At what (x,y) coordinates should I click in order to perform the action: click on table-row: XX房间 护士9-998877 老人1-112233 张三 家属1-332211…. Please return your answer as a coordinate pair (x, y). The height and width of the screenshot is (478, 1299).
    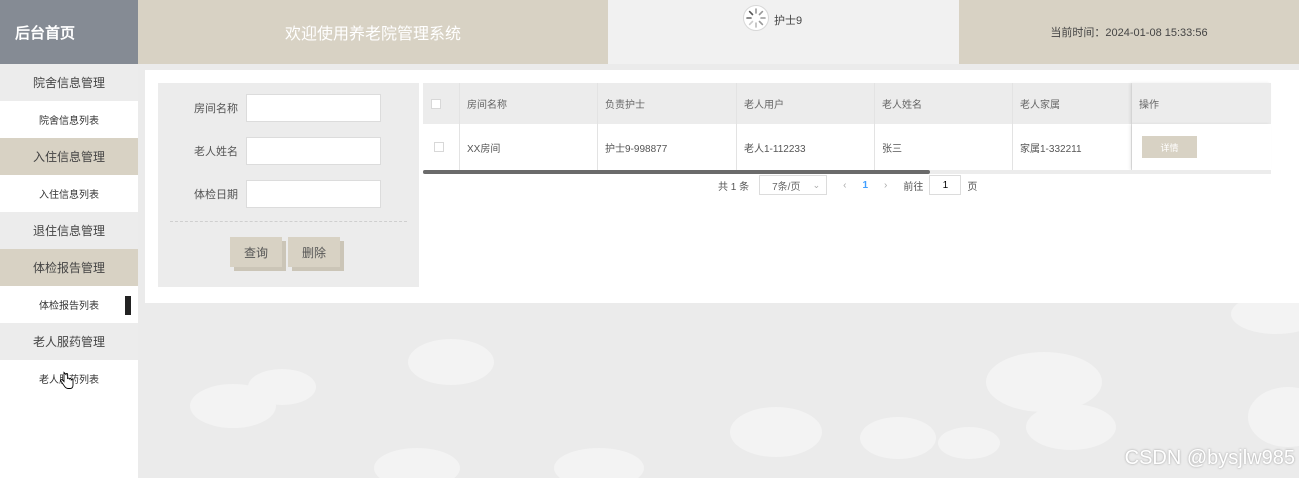
    Looking at the image, I should click on (847, 147).